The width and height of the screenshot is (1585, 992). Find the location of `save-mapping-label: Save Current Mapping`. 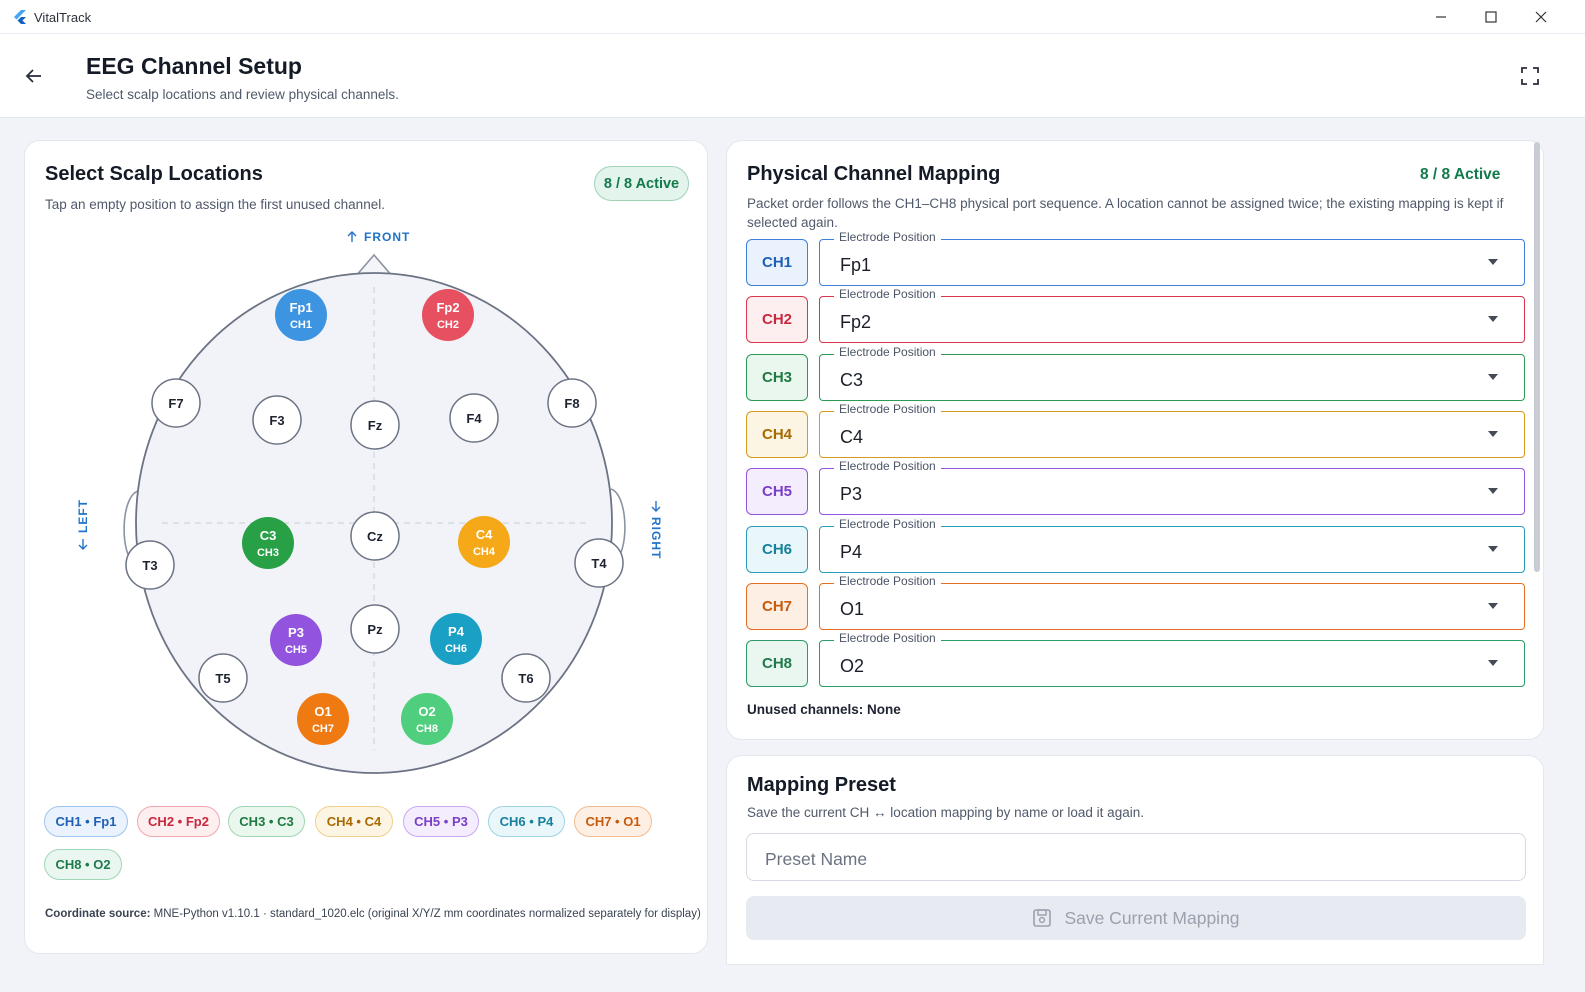

save-mapping-label: Save Current Mapping is located at coordinates (1152, 917).